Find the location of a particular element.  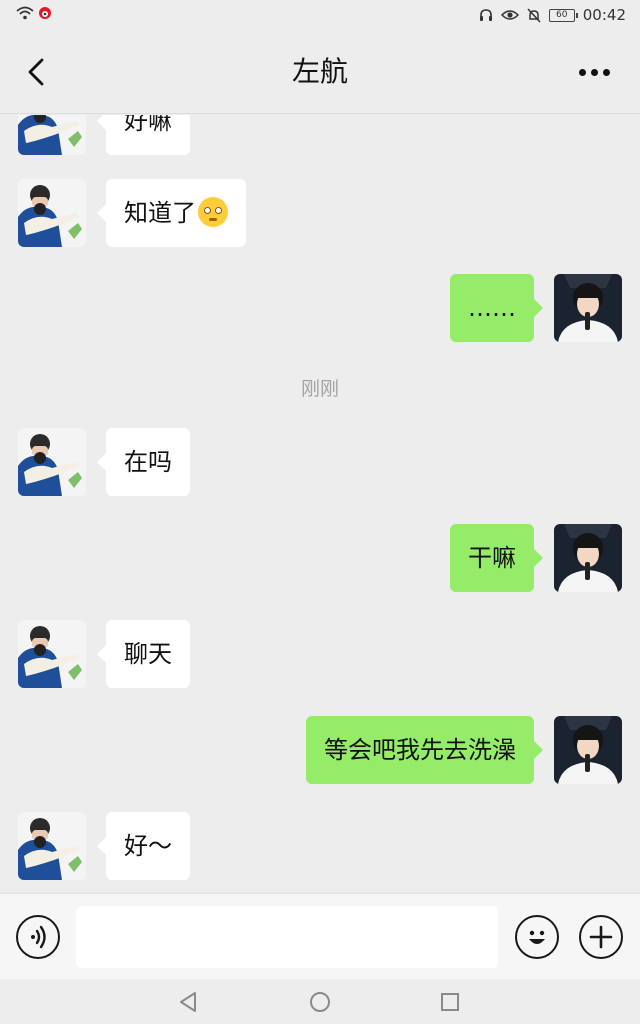

nav-back-button is located at coordinates (188, 1002).